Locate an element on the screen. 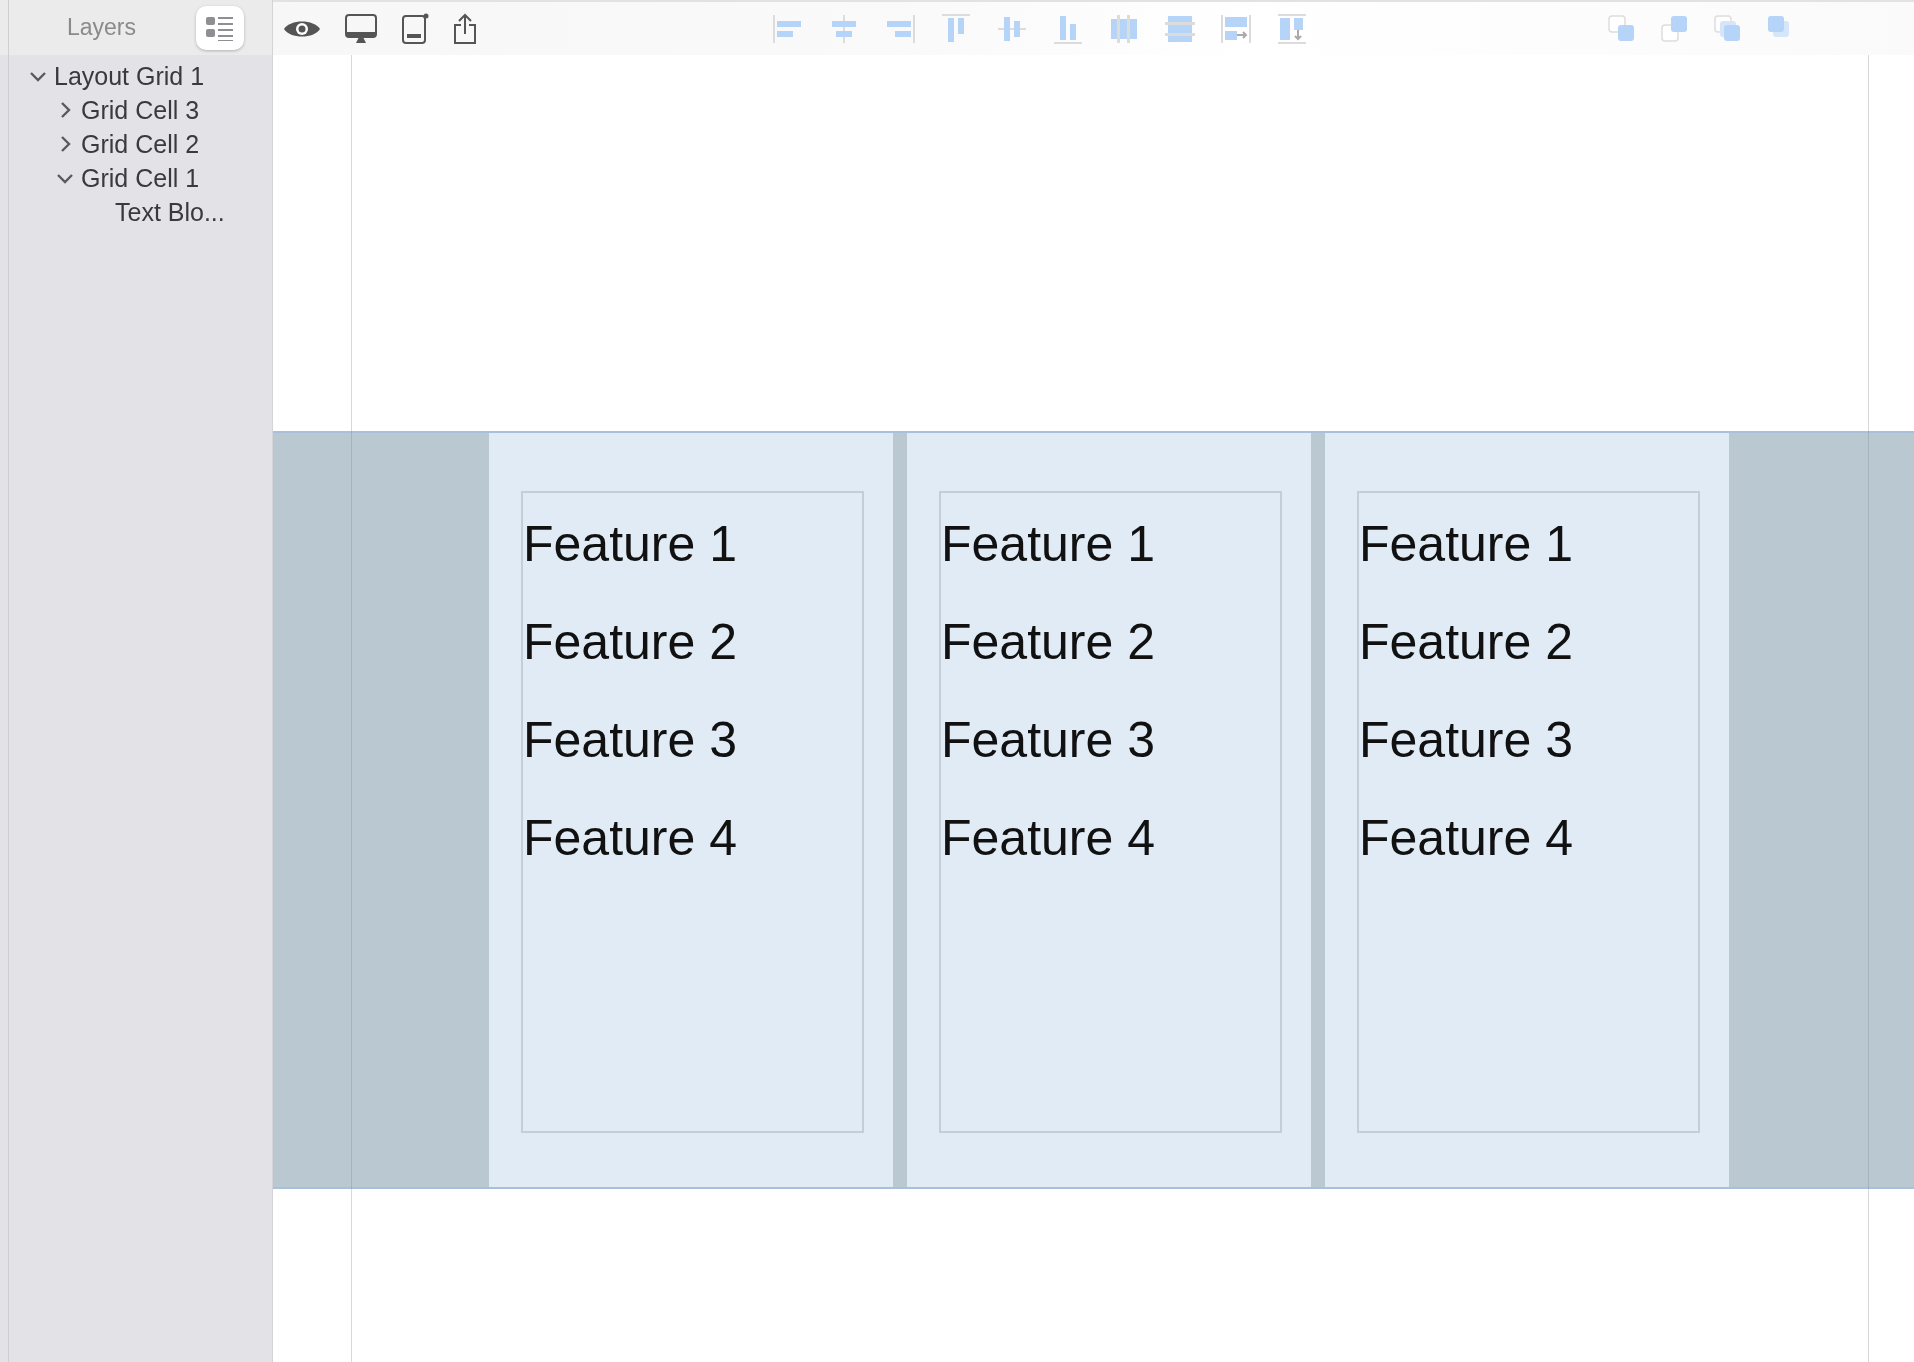 The width and height of the screenshot is (1914, 1362). layers-view-button is located at coordinates (220, 27).